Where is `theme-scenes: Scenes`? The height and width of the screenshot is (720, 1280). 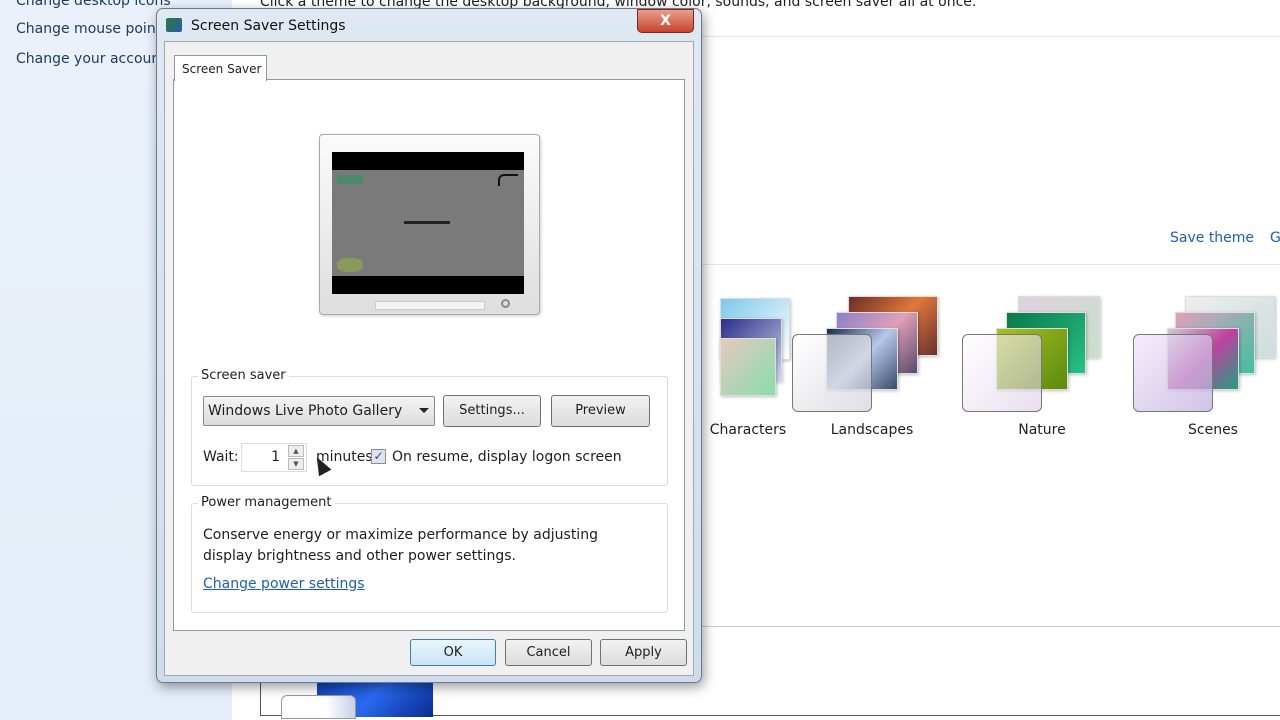
theme-scenes: Scenes is located at coordinates (1206, 370).